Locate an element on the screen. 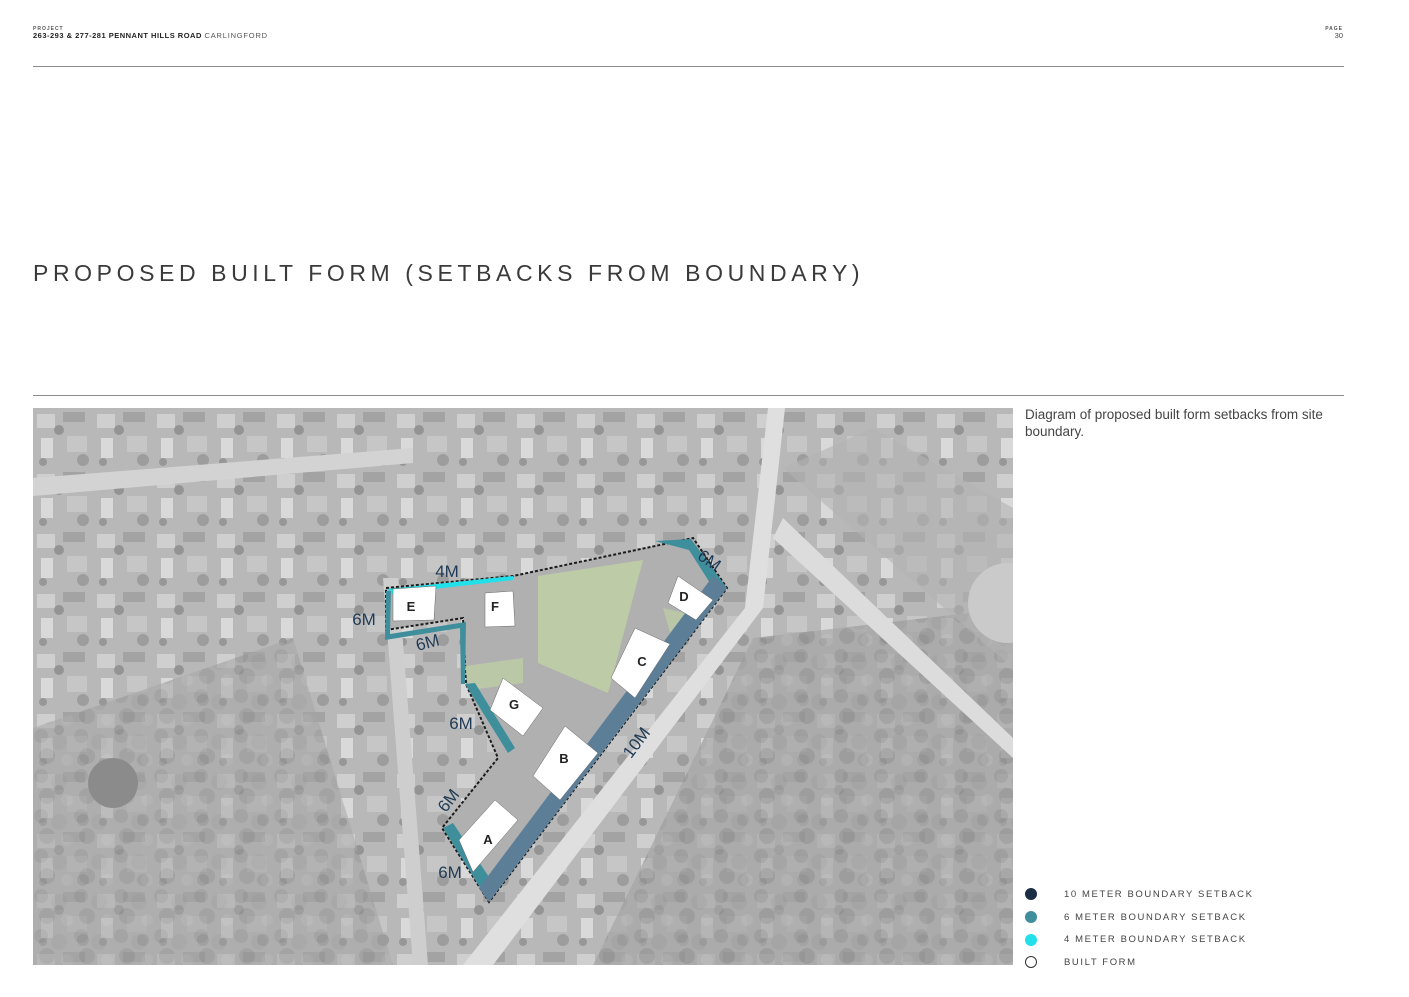  project-address: 263-293 & 277-281 PENNANT HILLS ROAD is located at coordinates (117, 35).